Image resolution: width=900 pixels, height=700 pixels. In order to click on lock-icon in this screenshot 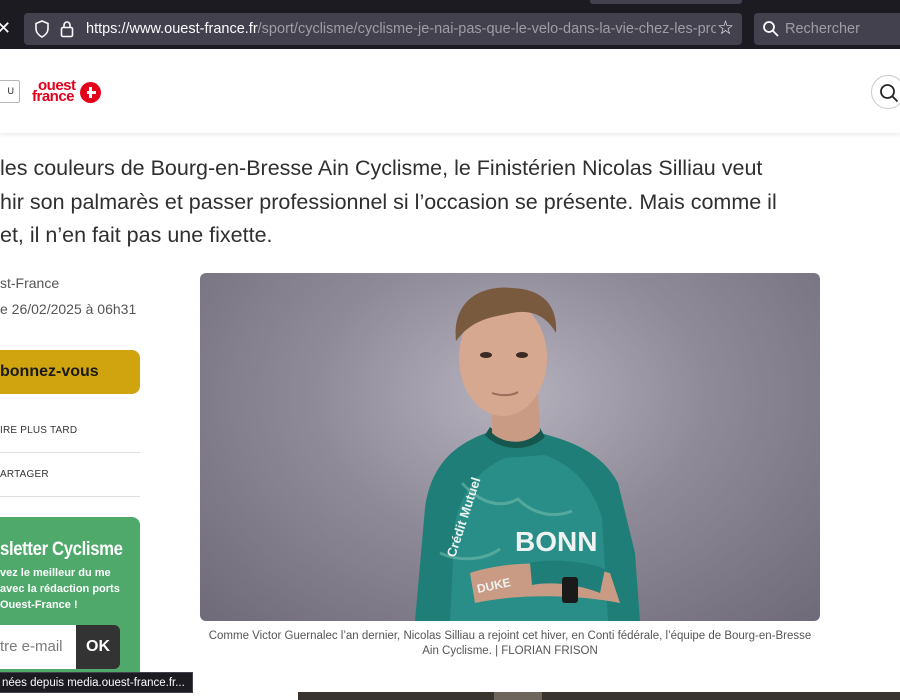, I will do `click(67, 29)`.